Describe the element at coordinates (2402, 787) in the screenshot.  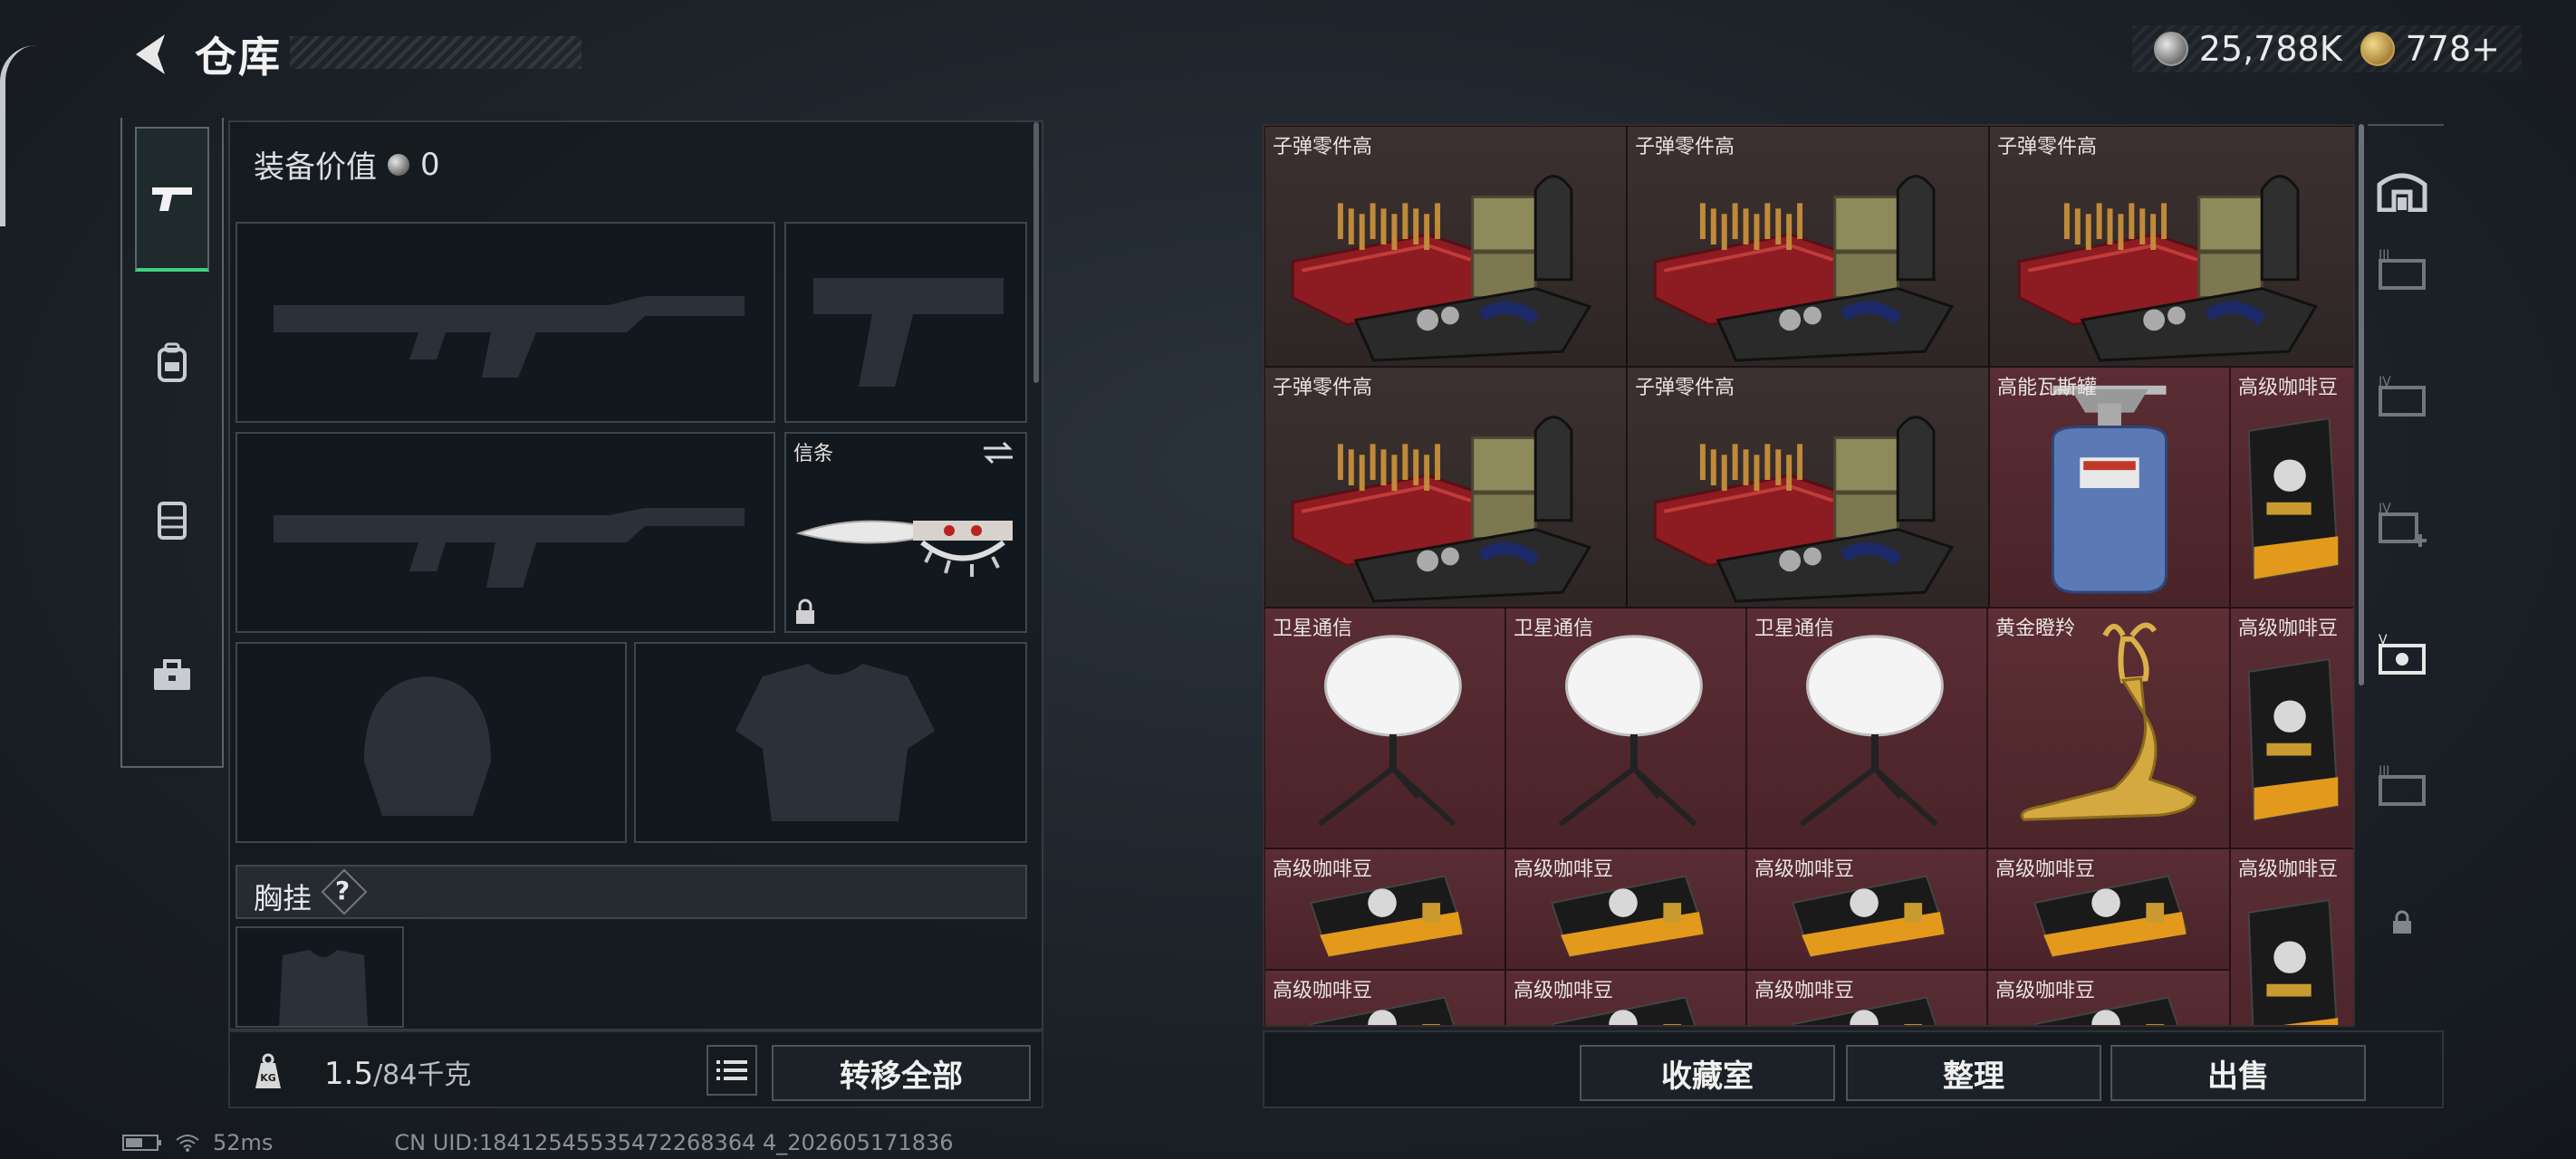
I see `storage-iii-b-icon: III` at that location.